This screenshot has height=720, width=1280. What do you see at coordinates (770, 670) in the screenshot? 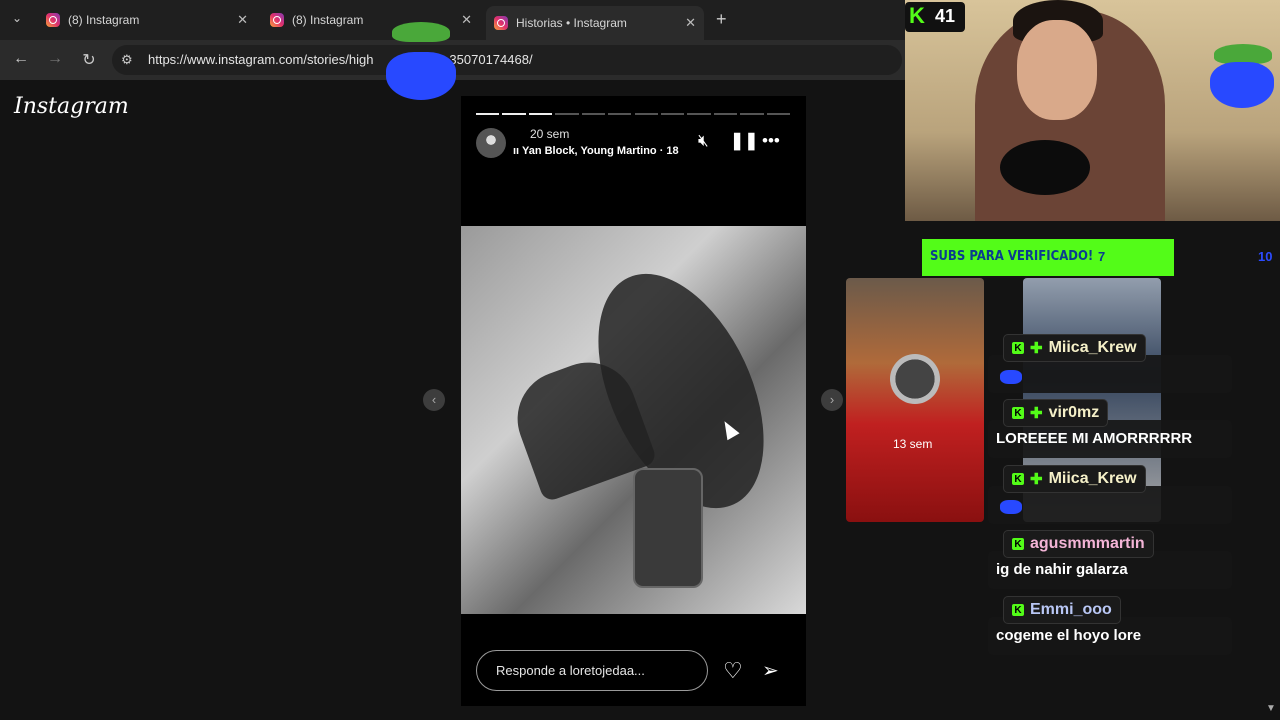
I see `send-icon: ➢` at bounding box center [770, 670].